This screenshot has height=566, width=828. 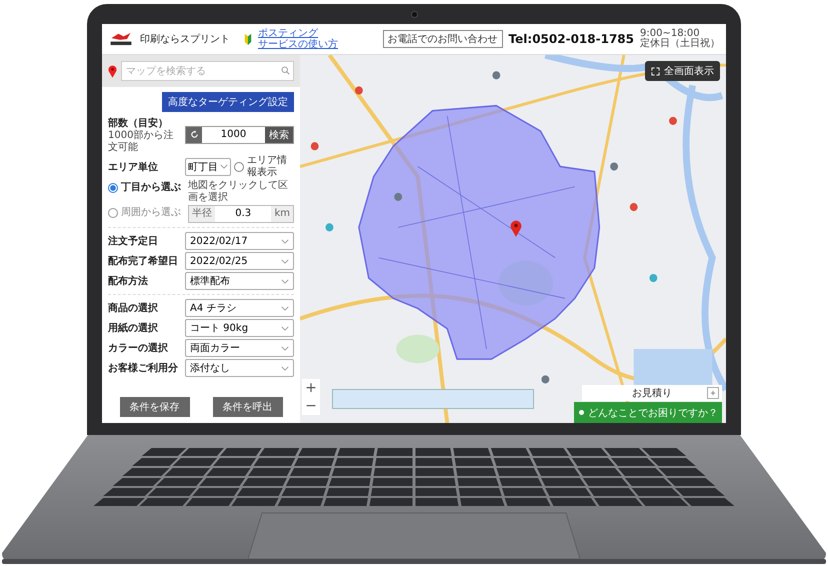 What do you see at coordinates (713, 393) in the screenshot?
I see `expand-button: +` at bounding box center [713, 393].